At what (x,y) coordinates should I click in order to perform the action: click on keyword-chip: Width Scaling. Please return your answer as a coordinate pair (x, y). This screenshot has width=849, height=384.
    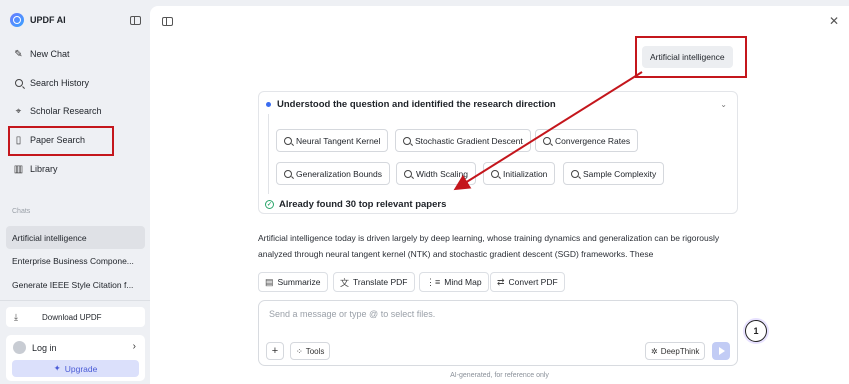
    Looking at the image, I should click on (436, 173).